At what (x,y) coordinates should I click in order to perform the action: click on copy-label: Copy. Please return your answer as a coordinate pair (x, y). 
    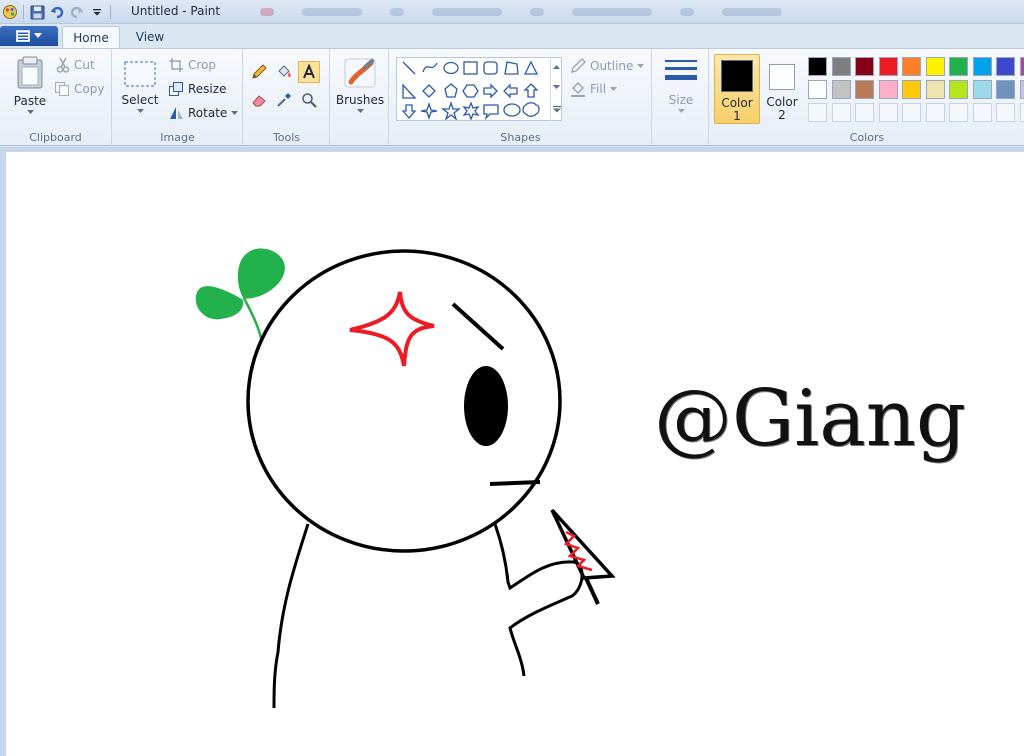
    Looking at the image, I should click on (89, 89).